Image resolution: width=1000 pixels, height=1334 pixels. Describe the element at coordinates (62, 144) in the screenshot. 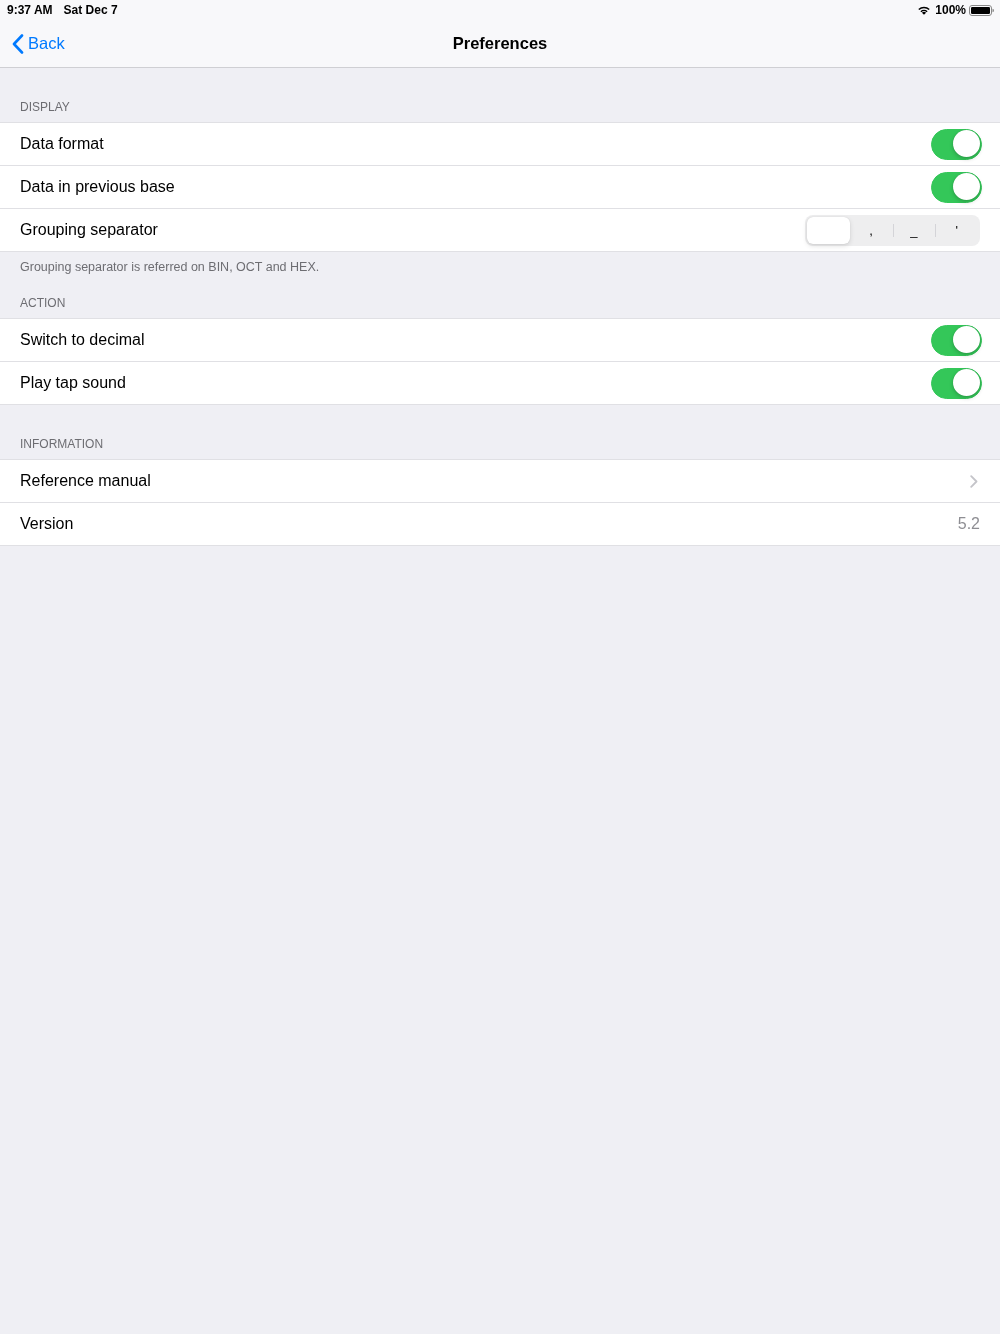

I see `row-label: Data format` at that location.